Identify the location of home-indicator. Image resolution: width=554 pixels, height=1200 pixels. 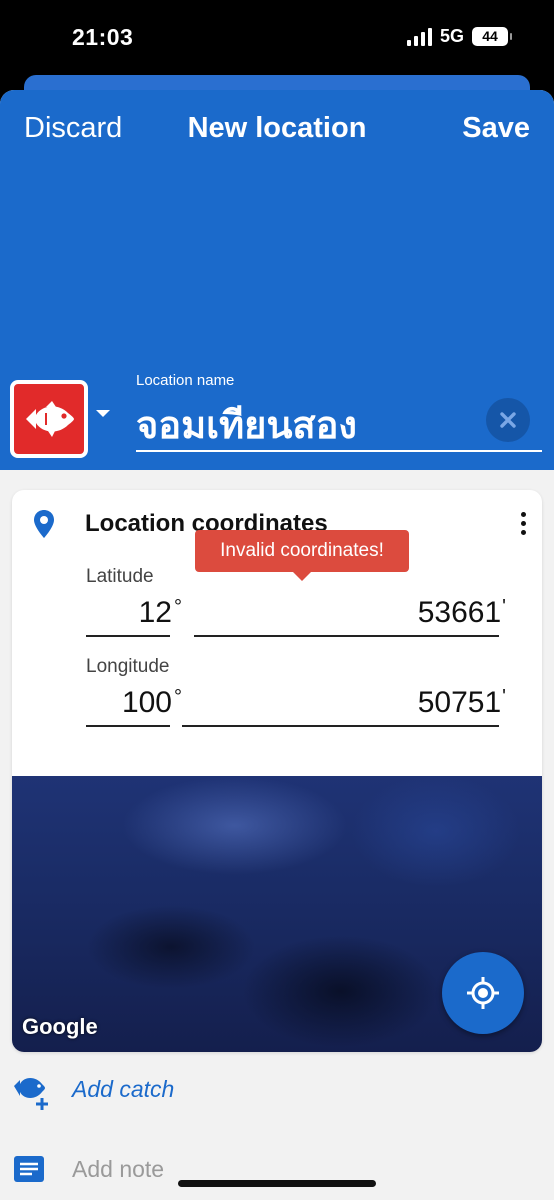
(277, 1183).